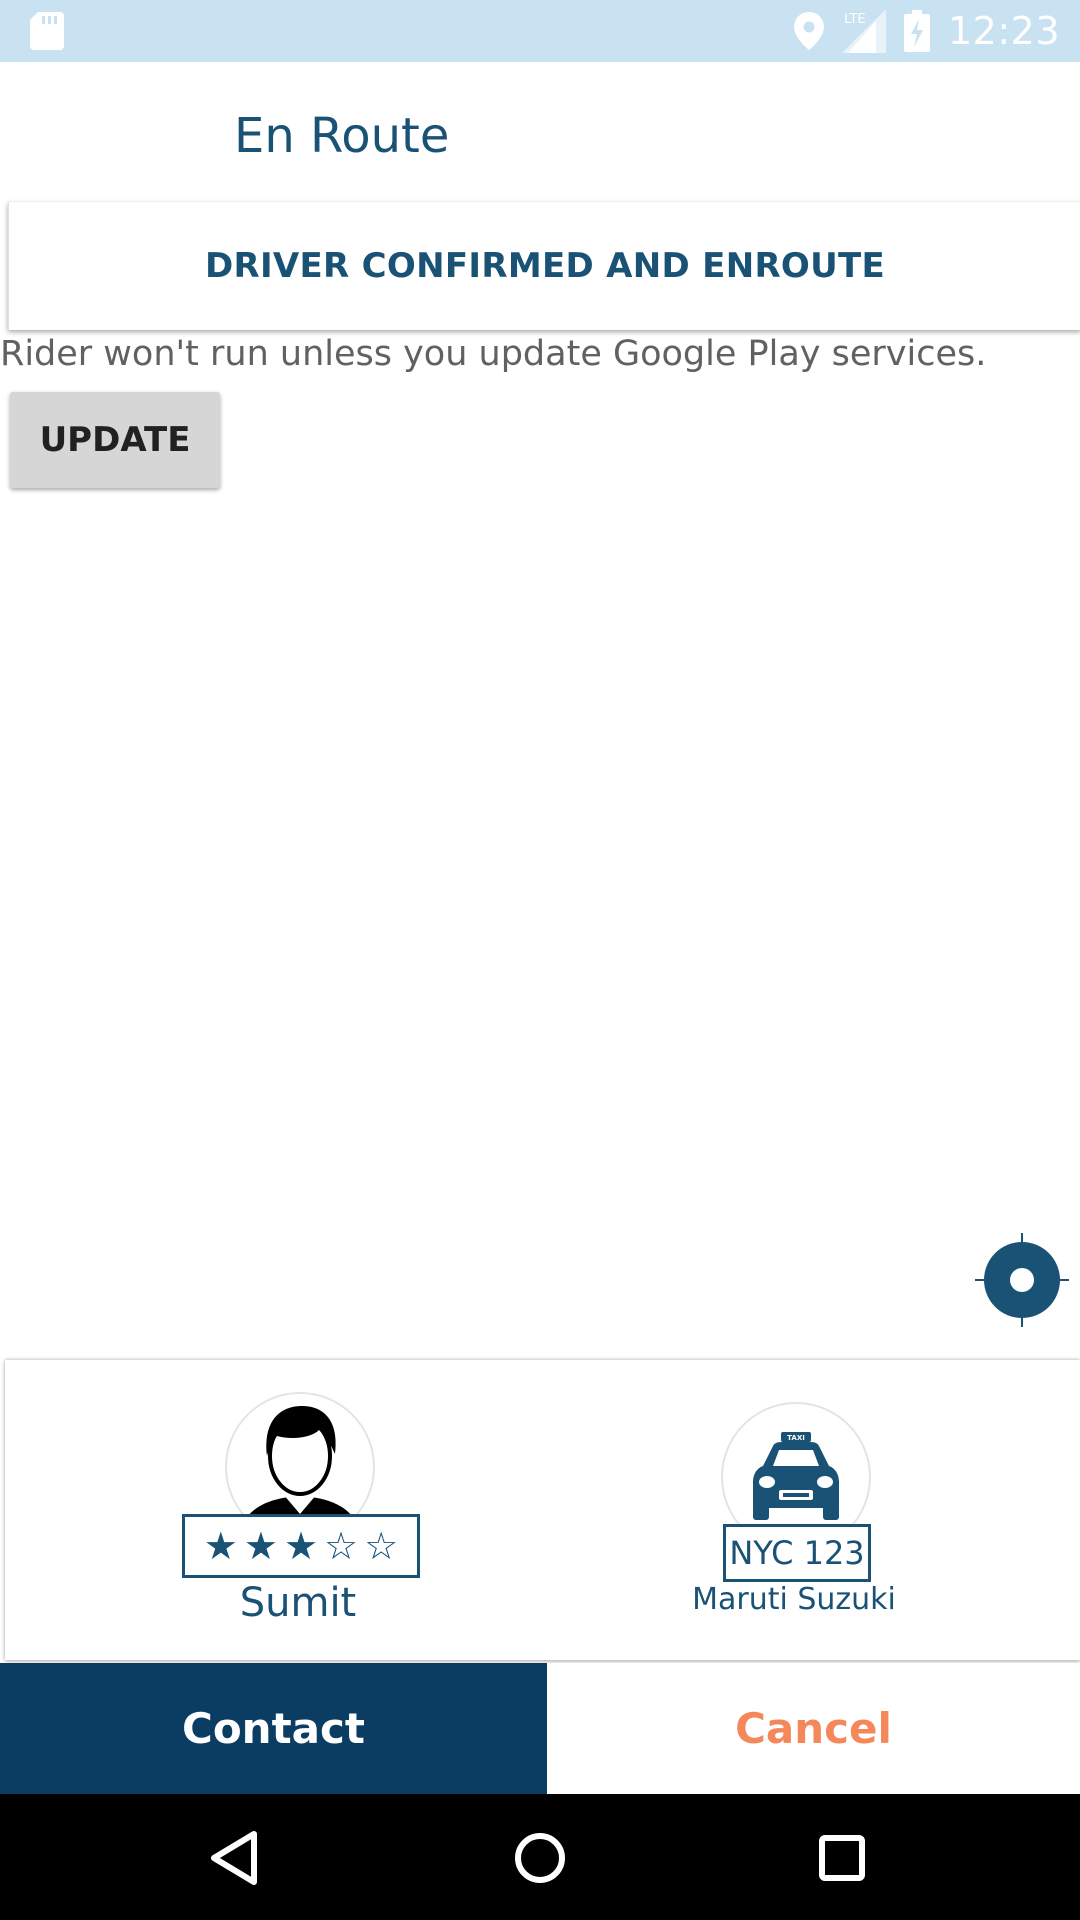 This screenshot has width=1080, height=1920. I want to click on home-icon, so click(540, 1858).